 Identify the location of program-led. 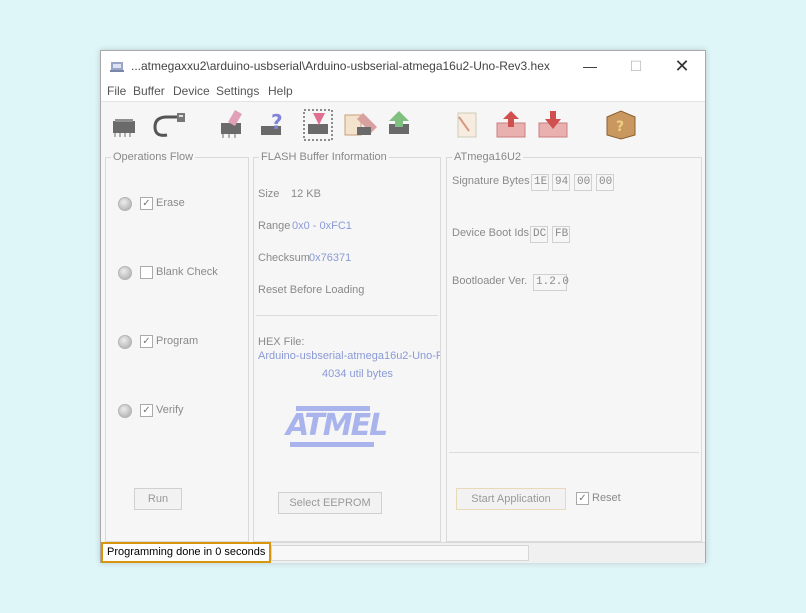
(125, 342).